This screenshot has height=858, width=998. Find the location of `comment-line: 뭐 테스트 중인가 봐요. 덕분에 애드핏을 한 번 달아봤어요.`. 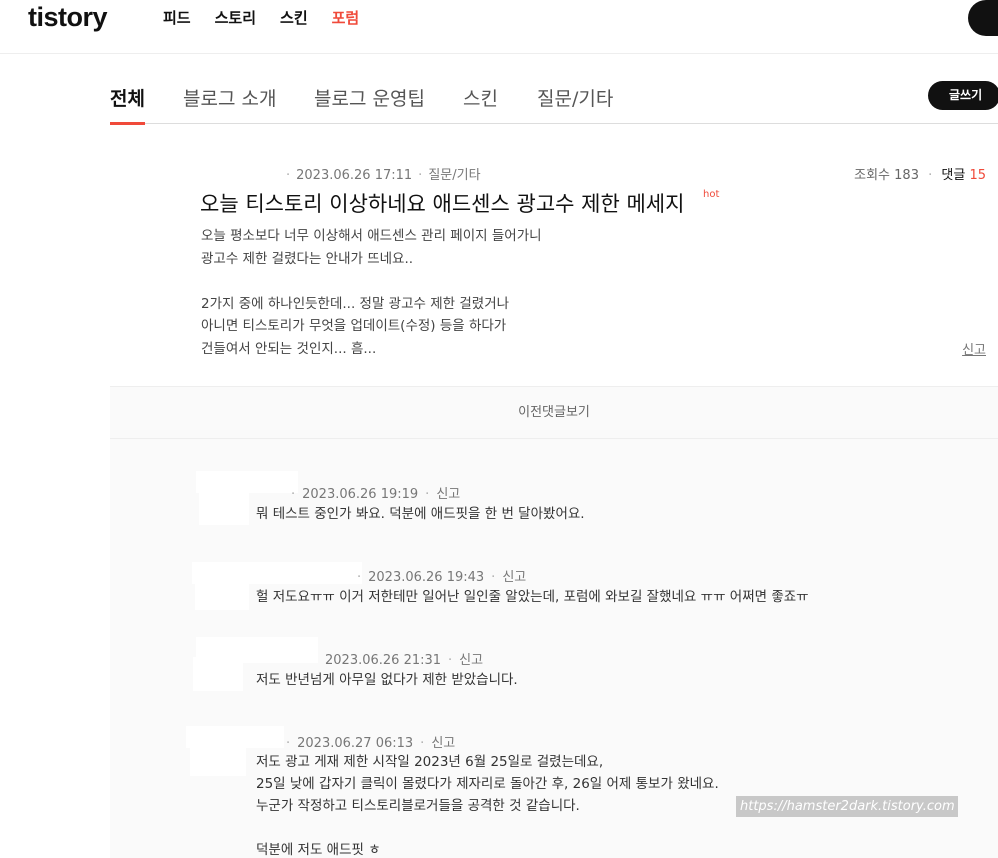

comment-line: 뭐 테스트 중인가 봐요. 덕분에 애드핏을 한 번 달아봤어요. is located at coordinates (420, 514).